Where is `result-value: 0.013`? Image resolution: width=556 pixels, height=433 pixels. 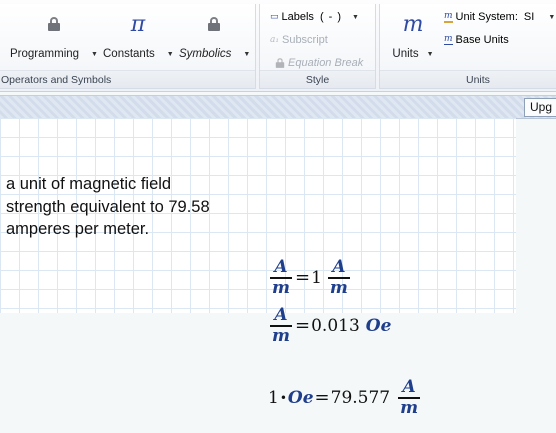
result-value: 0.013 is located at coordinates (335, 325).